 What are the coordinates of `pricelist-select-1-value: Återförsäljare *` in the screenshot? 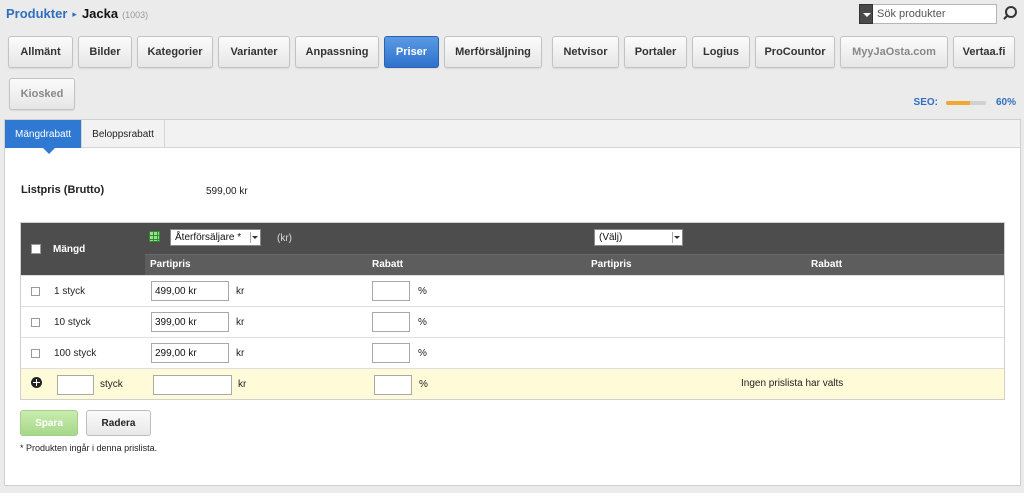 It's located at (208, 237).